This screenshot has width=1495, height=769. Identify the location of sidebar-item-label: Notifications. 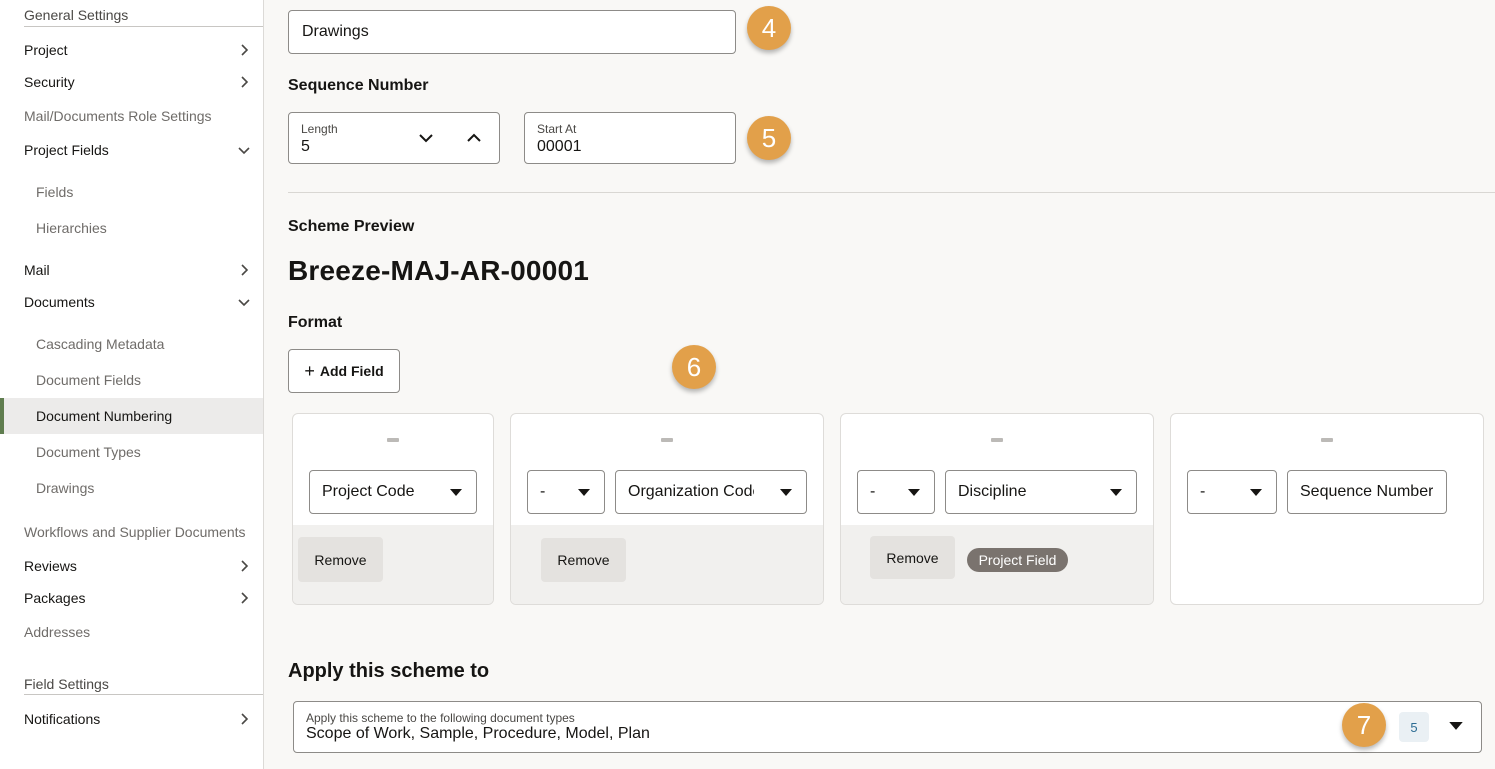
(62, 719).